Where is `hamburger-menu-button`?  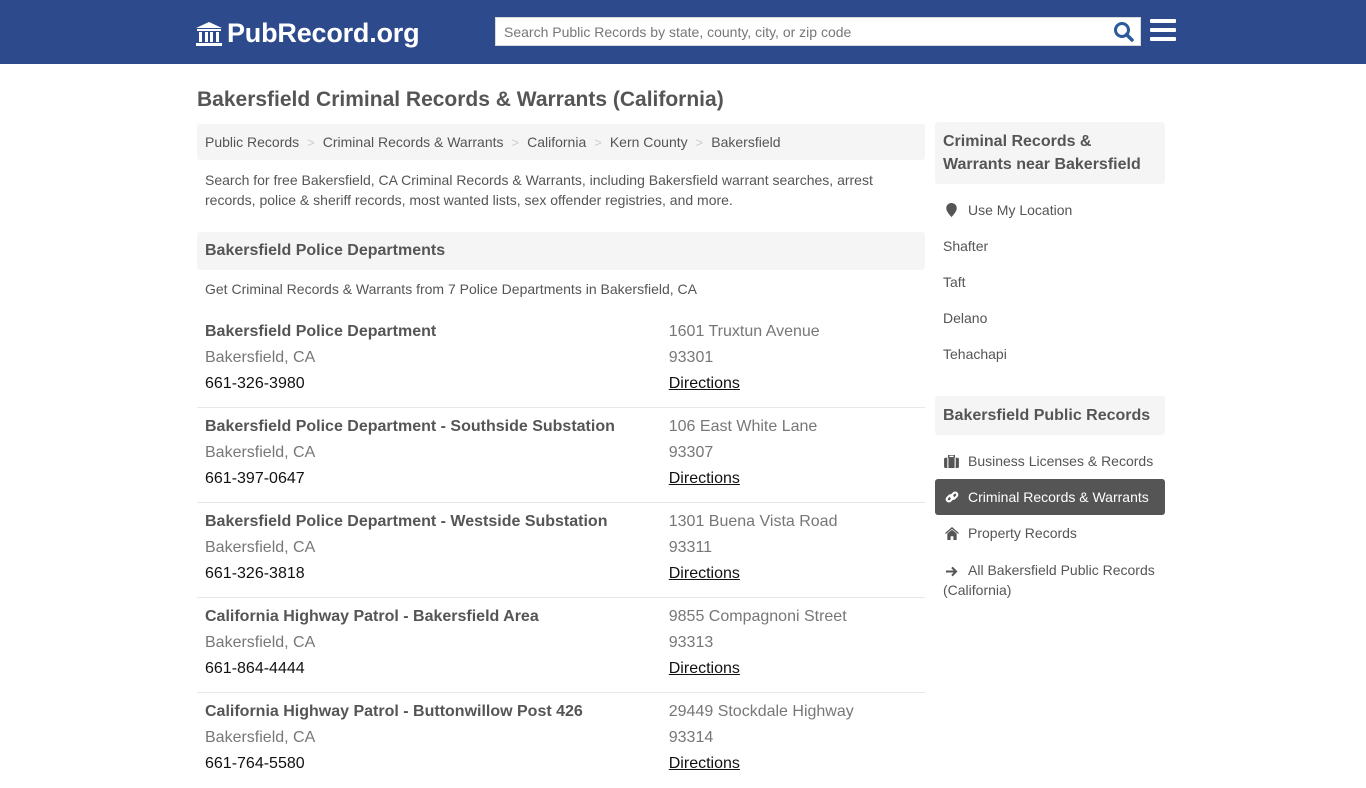 hamburger-menu-button is located at coordinates (1163, 31).